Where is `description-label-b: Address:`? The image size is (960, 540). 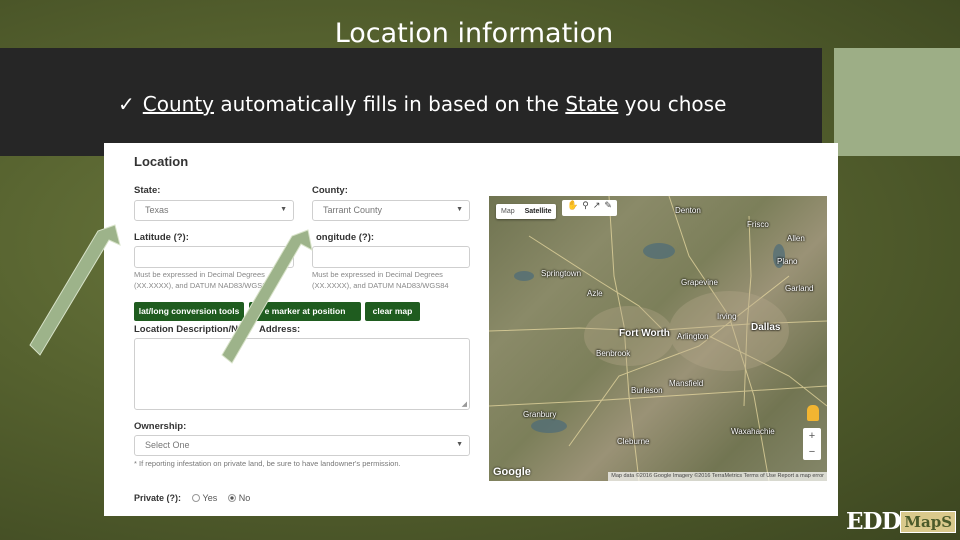 description-label-b: Address: is located at coordinates (280, 329).